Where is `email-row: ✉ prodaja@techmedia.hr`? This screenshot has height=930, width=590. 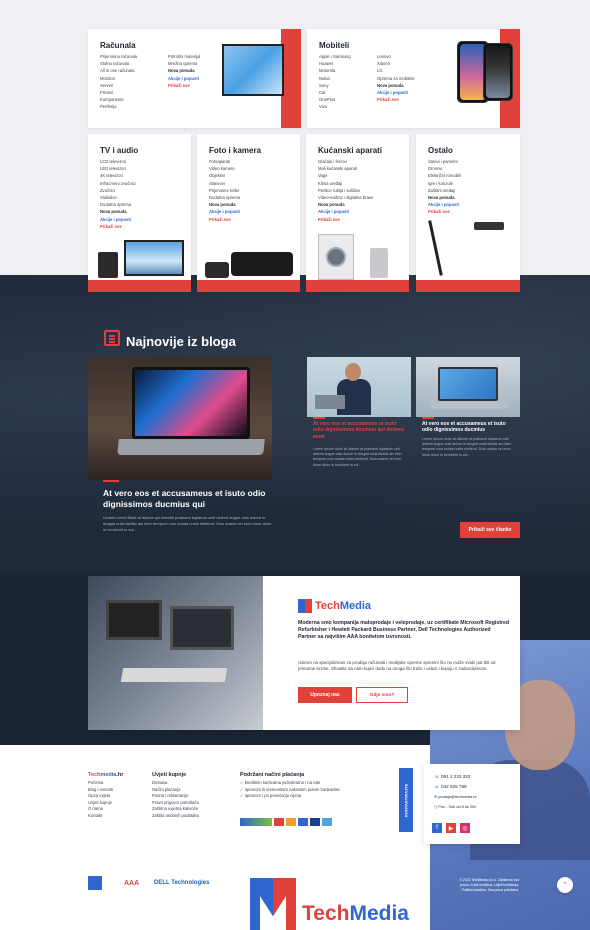 email-row: ✉ prodaja@techmedia.hr is located at coordinates (455, 796).